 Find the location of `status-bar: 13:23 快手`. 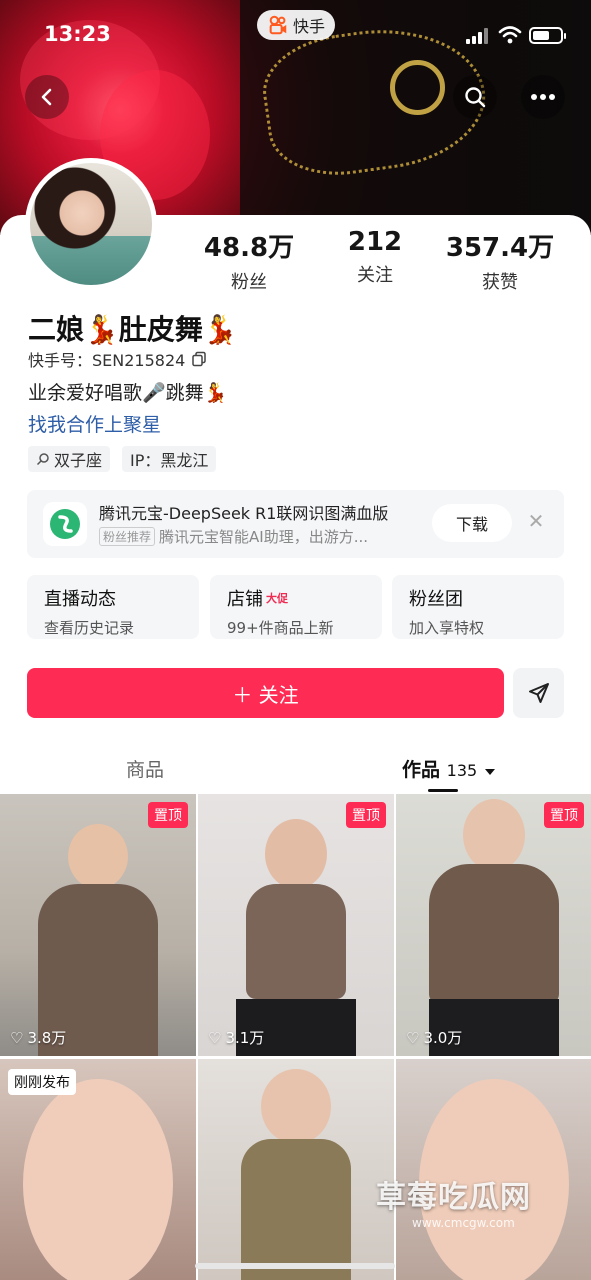

status-bar: 13:23 快手 is located at coordinates (295, 36).